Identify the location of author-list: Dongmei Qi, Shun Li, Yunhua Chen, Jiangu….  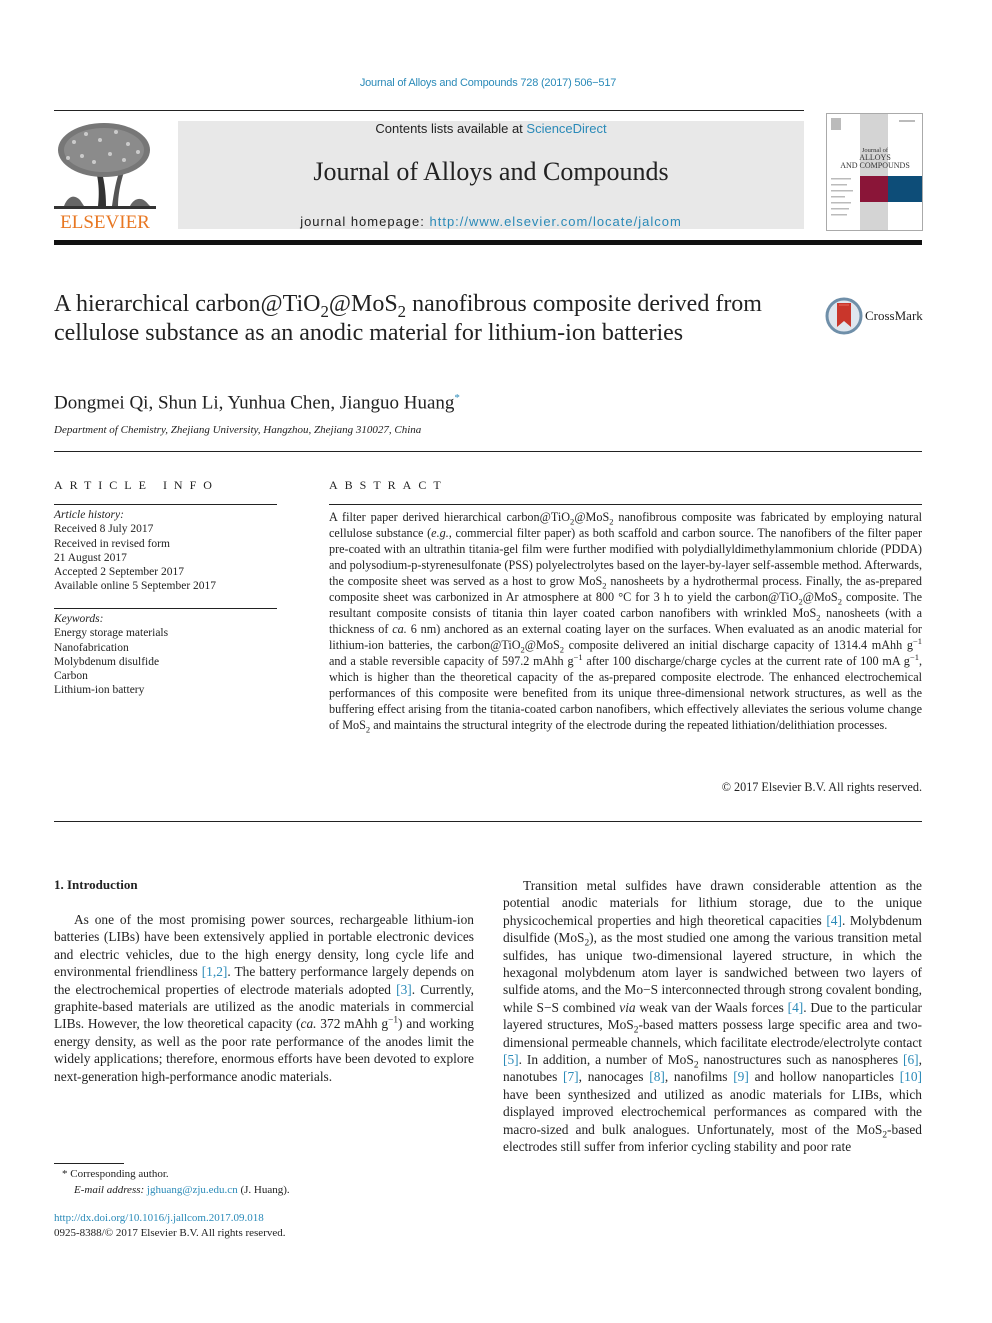
(257, 403).